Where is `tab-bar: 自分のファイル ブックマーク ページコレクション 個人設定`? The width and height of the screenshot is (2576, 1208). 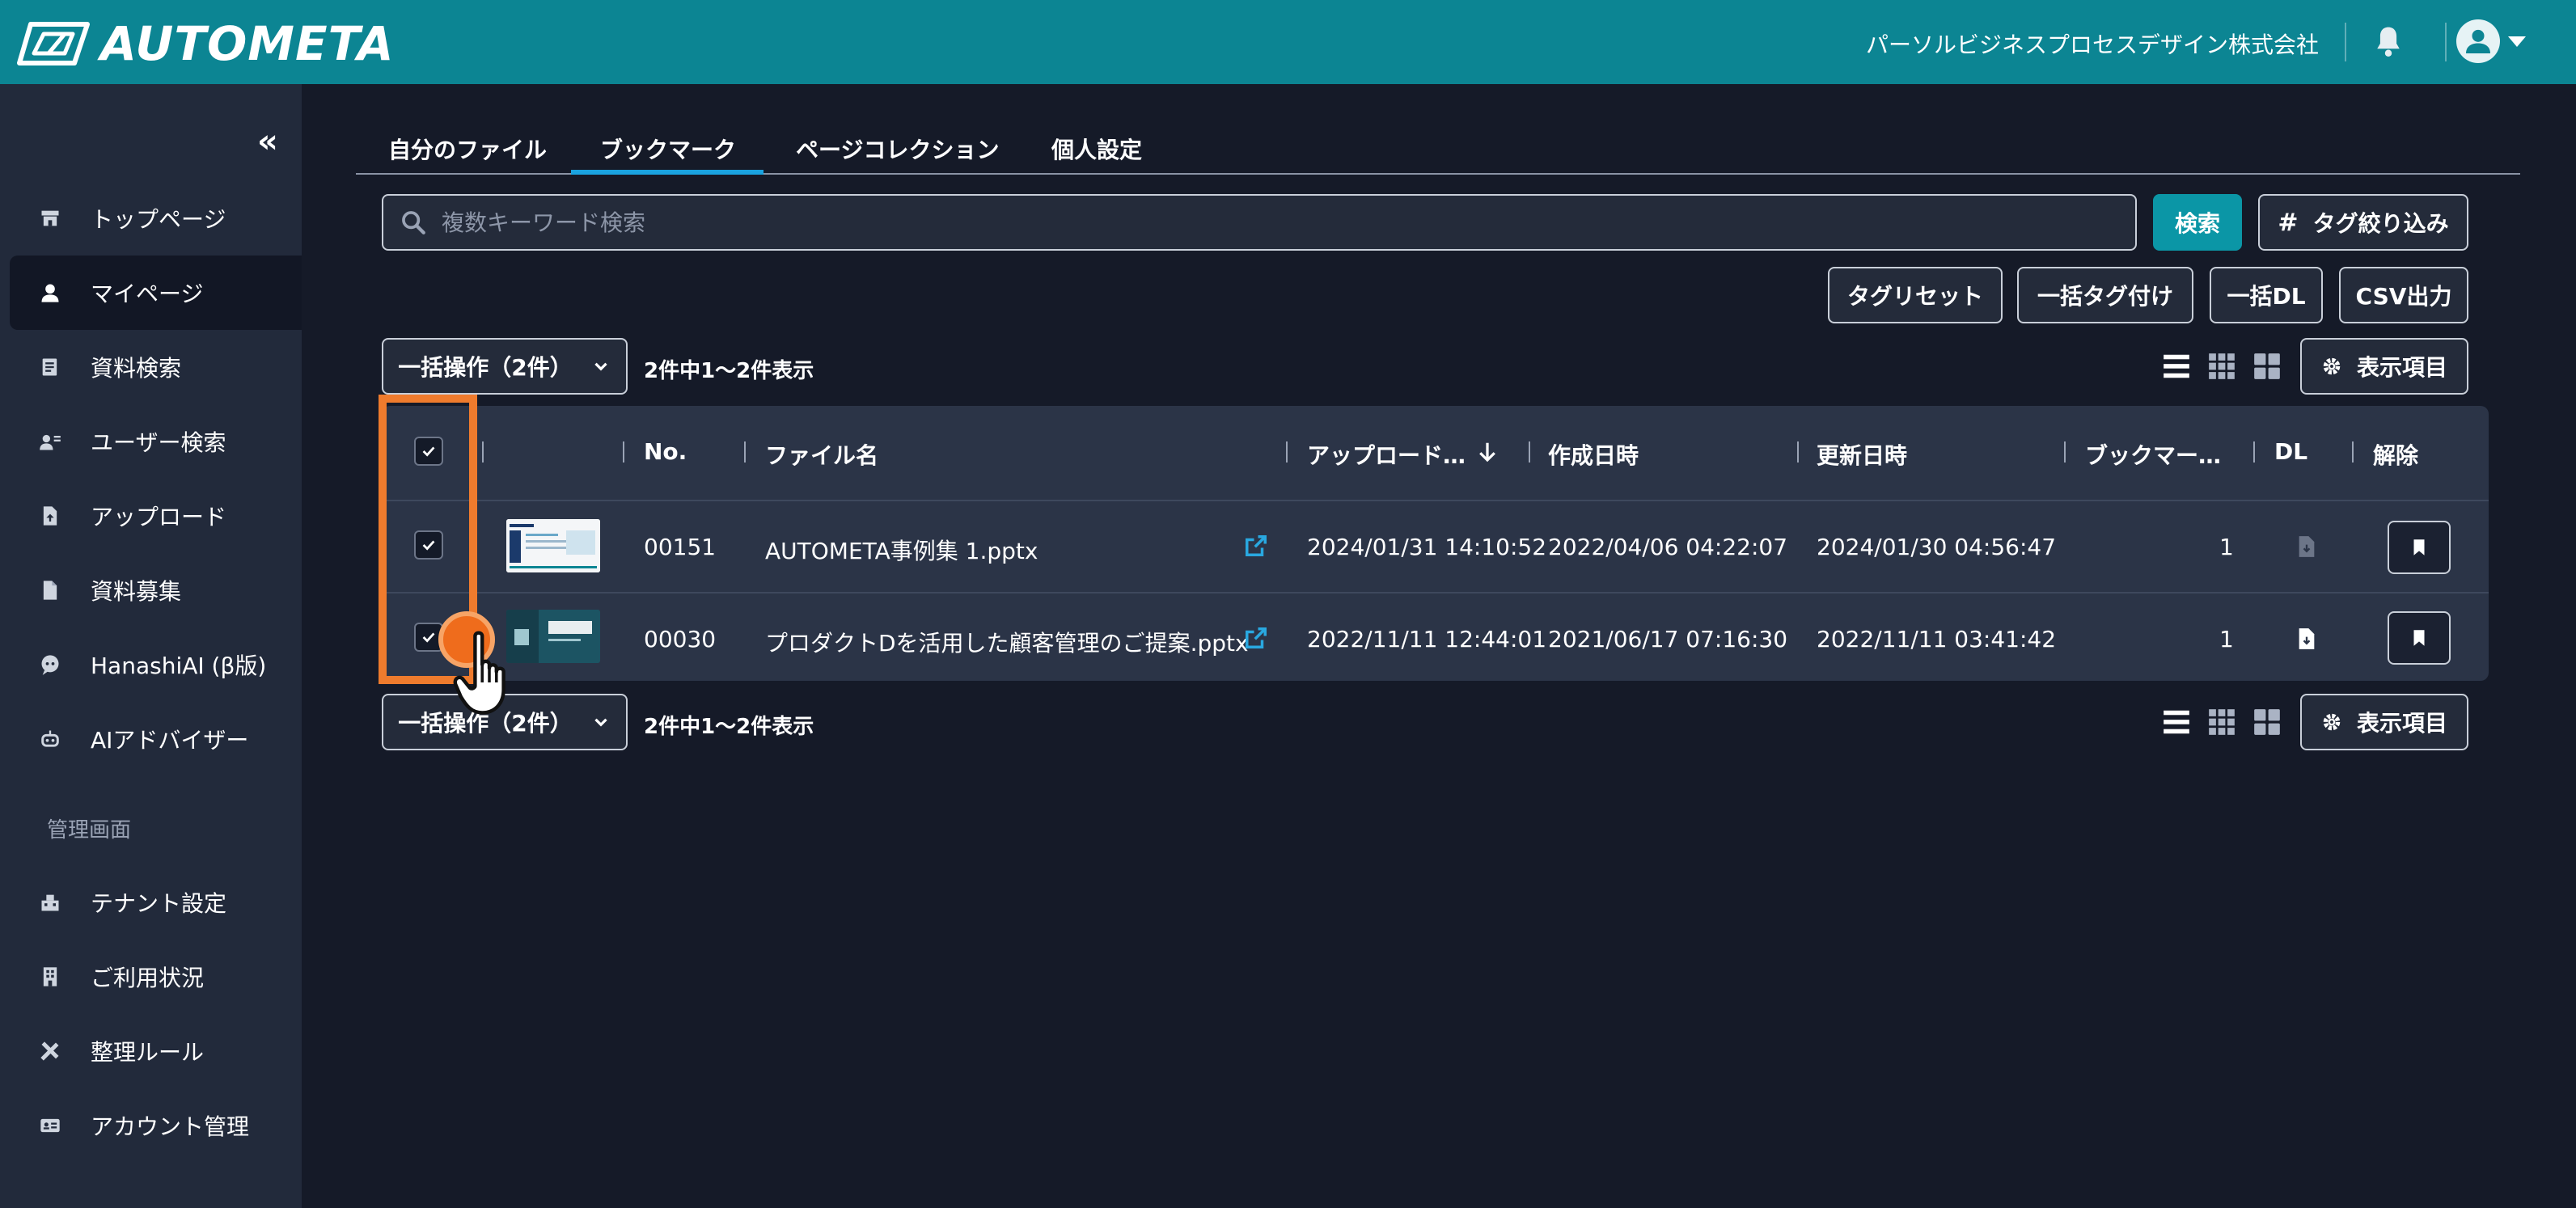
tab-bar: 自分のファイル ブックマーク ページコレクション 個人設定 is located at coordinates (1438, 149).